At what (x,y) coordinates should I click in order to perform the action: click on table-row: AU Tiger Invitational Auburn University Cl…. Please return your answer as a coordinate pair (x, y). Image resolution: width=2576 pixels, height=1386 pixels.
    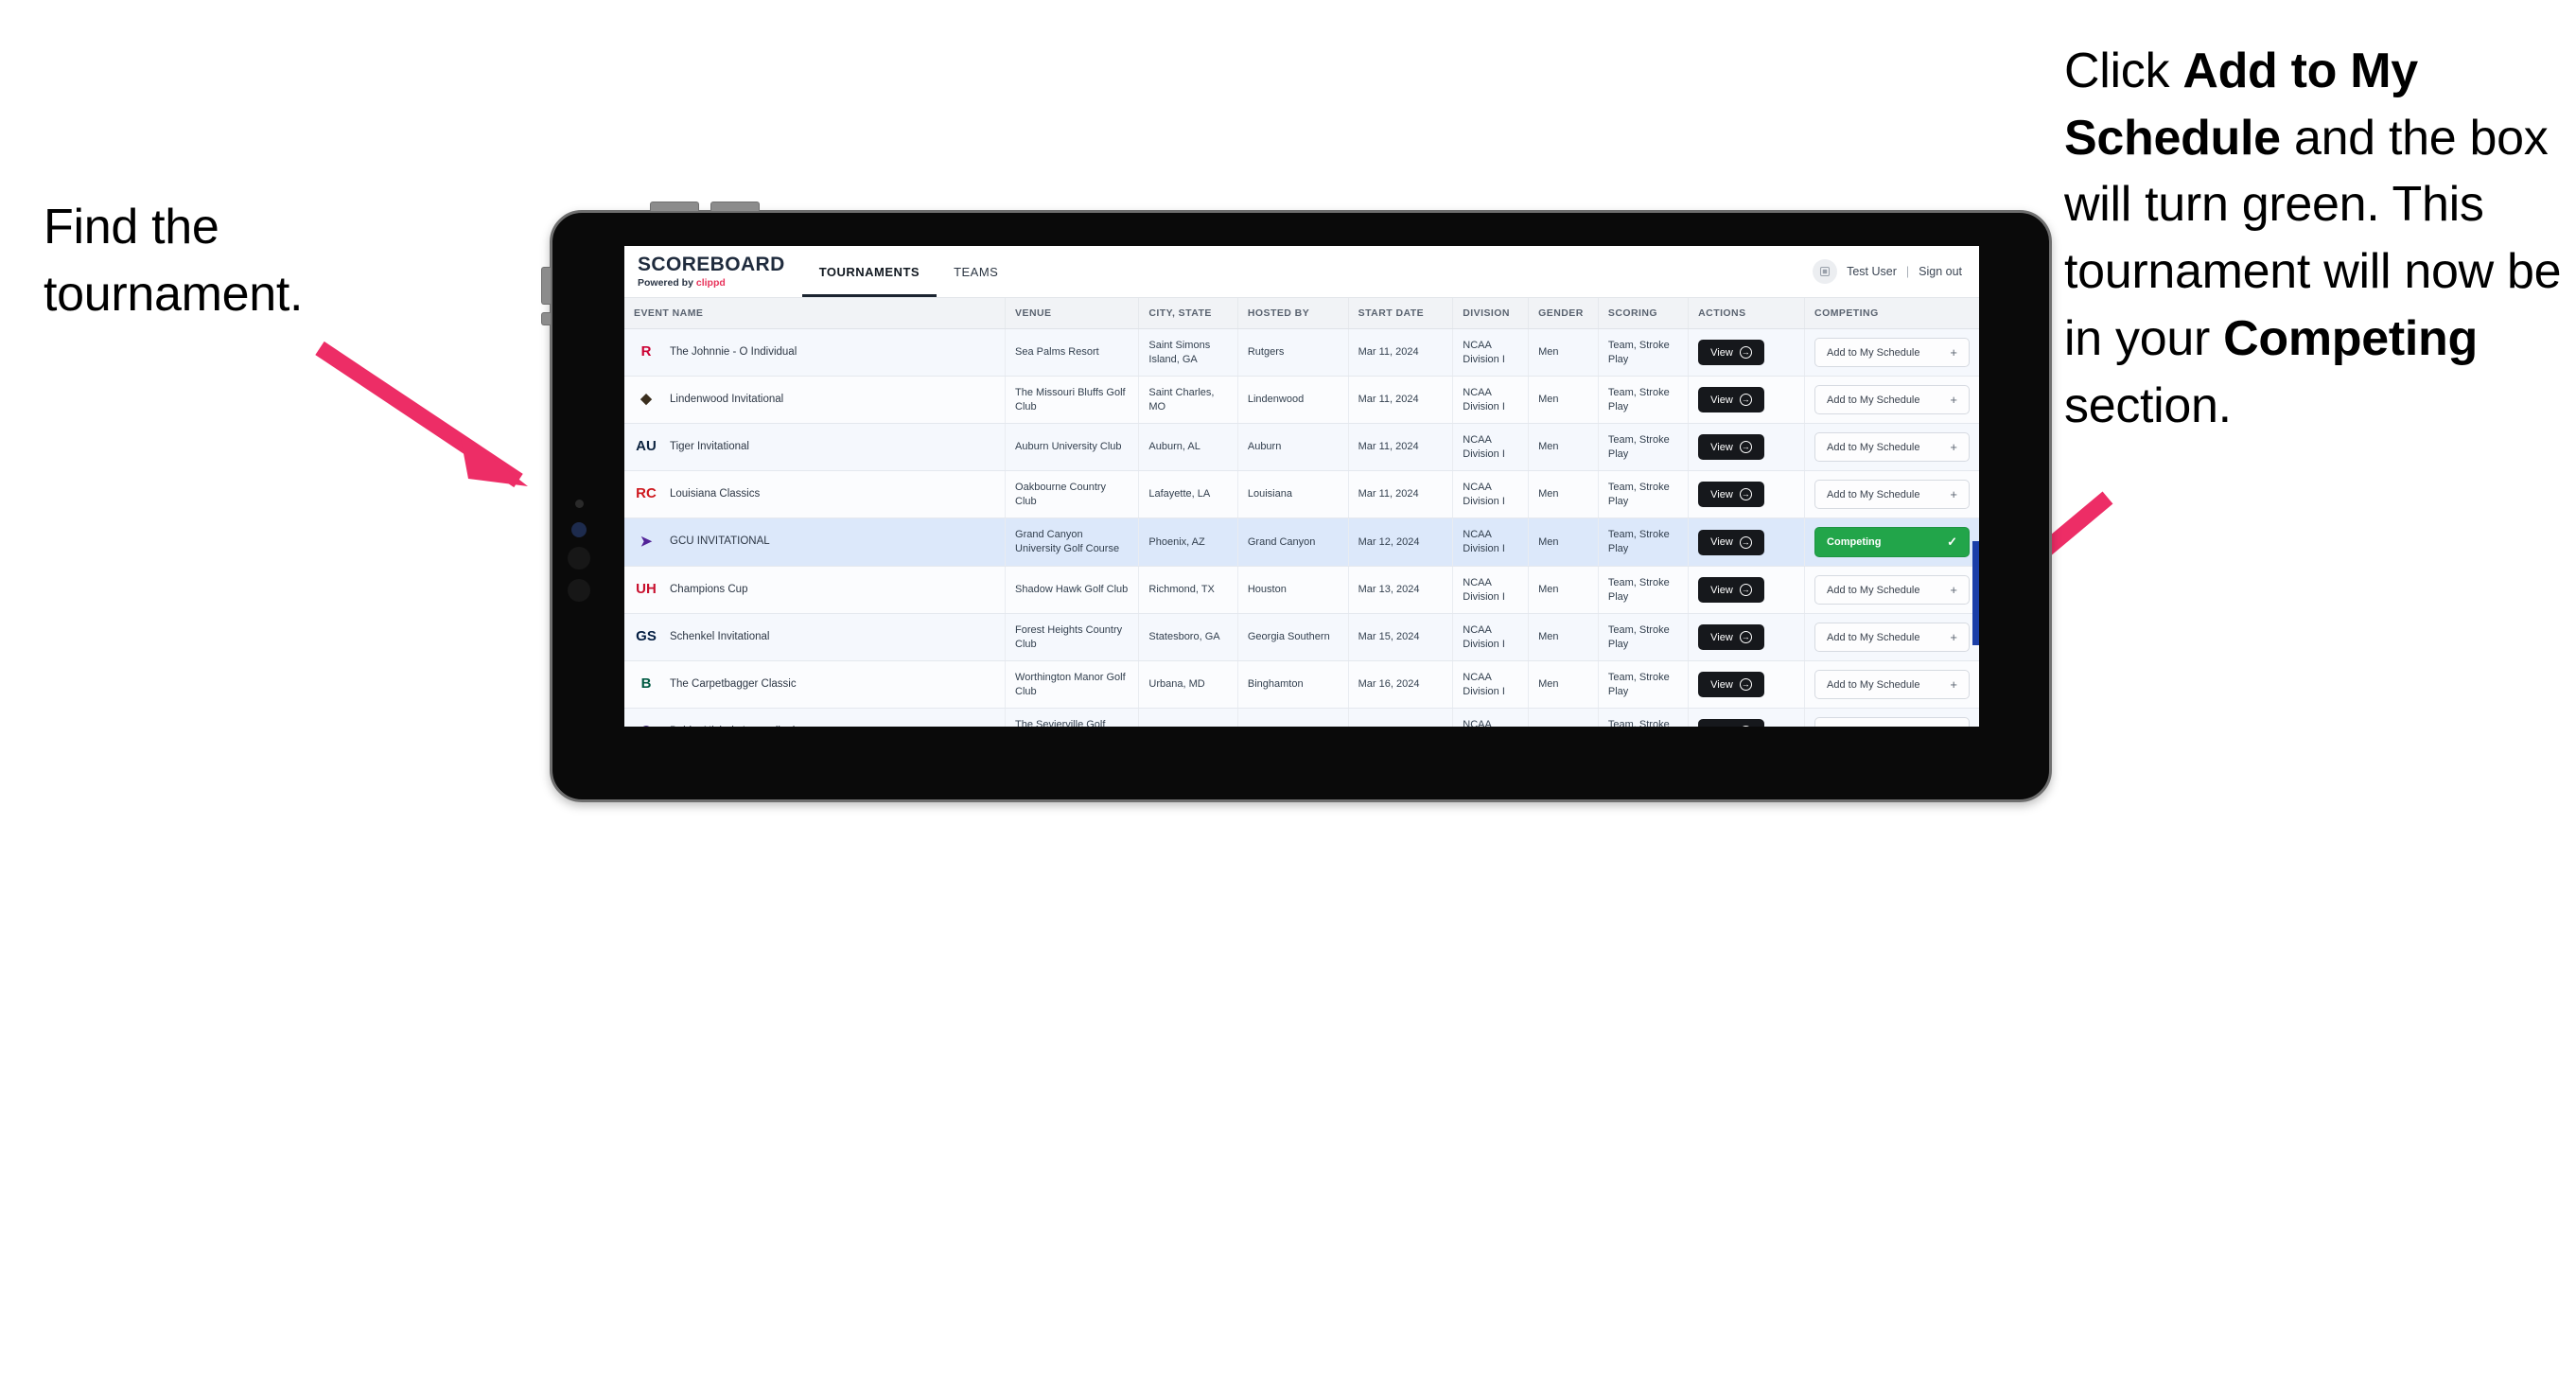
    Looking at the image, I should click on (1302, 447).